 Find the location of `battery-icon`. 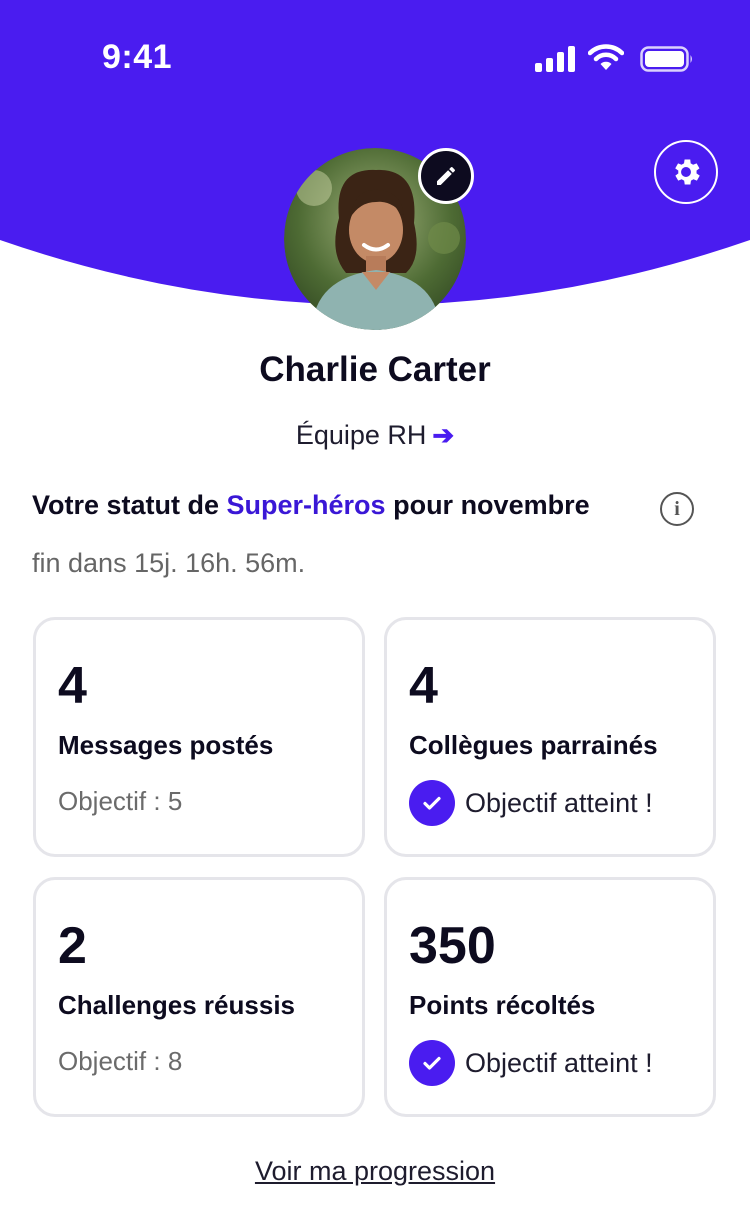

battery-icon is located at coordinates (666, 59).